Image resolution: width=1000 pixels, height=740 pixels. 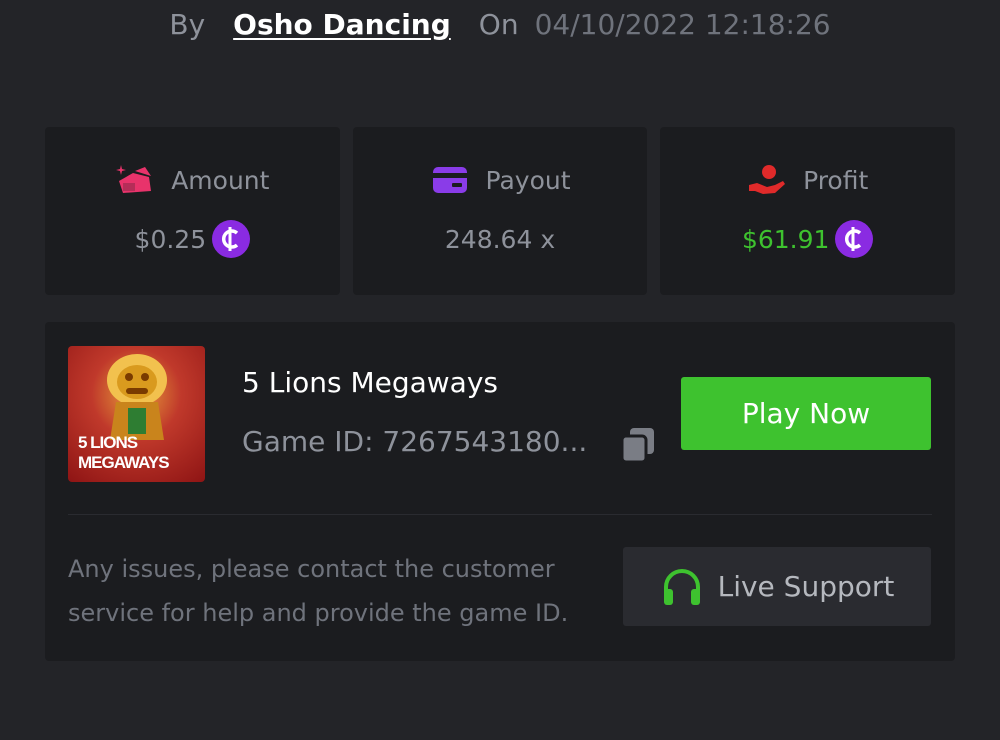 What do you see at coordinates (108, 442) in the screenshot?
I see `thumb-title-line1: 5 LIONS` at bounding box center [108, 442].